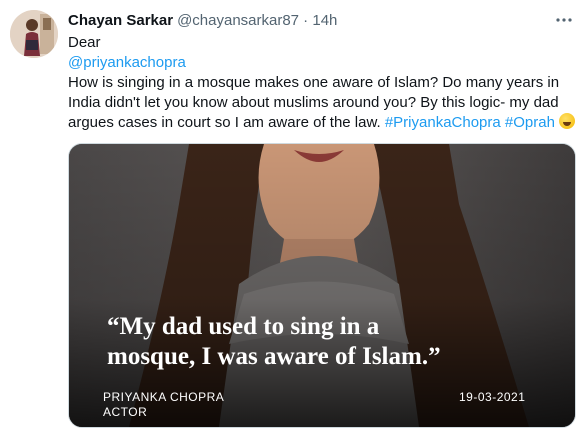  What do you see at coordinates (125, 412) in the screenshot?
I see `person-role: ACTOR` at bounding box center [125, 412].